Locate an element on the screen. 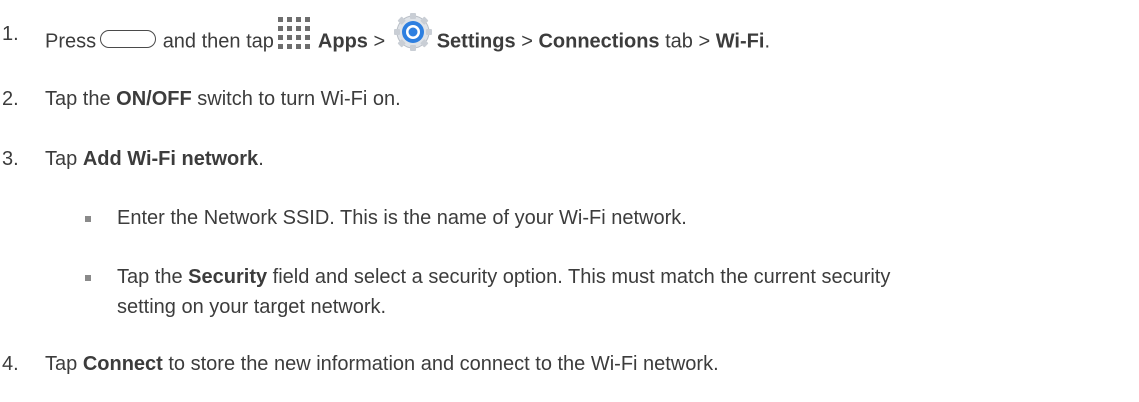 Image resolution: width=1139 pixels, height=402 pixels. step-number: 1. is located at coordinates (10, 34).